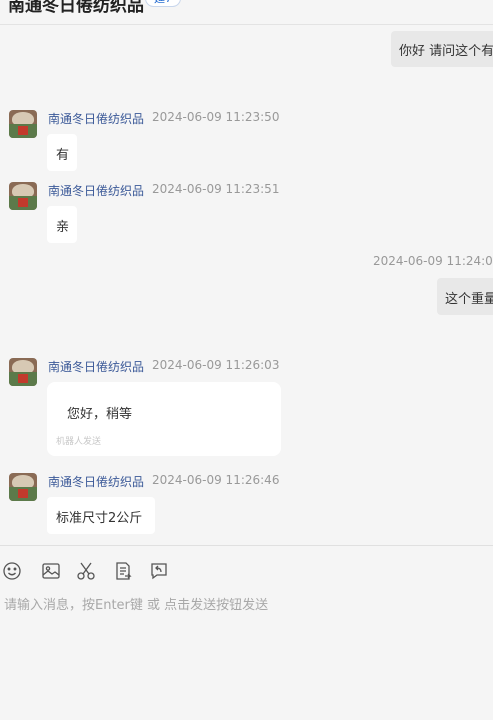 The image size is (493, 720). I want to click on scissors-icon, so click(86, 571).